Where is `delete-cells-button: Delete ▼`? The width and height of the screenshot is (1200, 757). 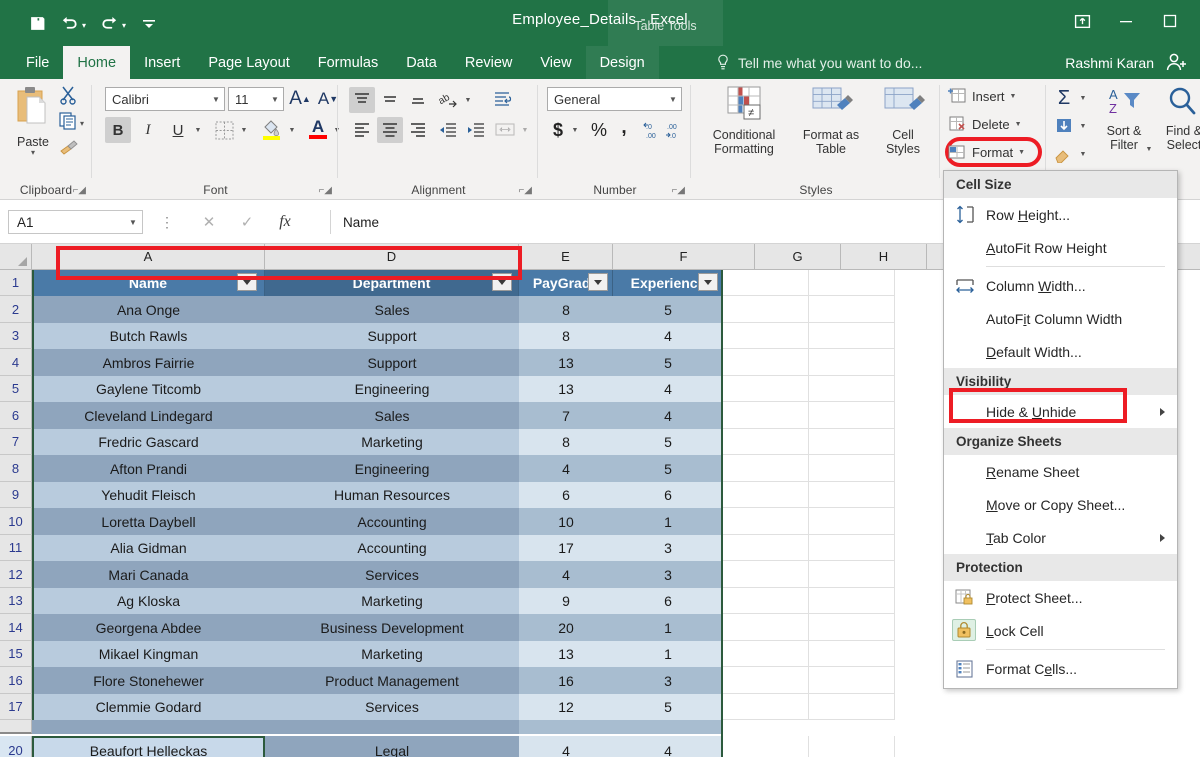
delete-cells-button: Delete ▼ is located at coordinates (984, 124).